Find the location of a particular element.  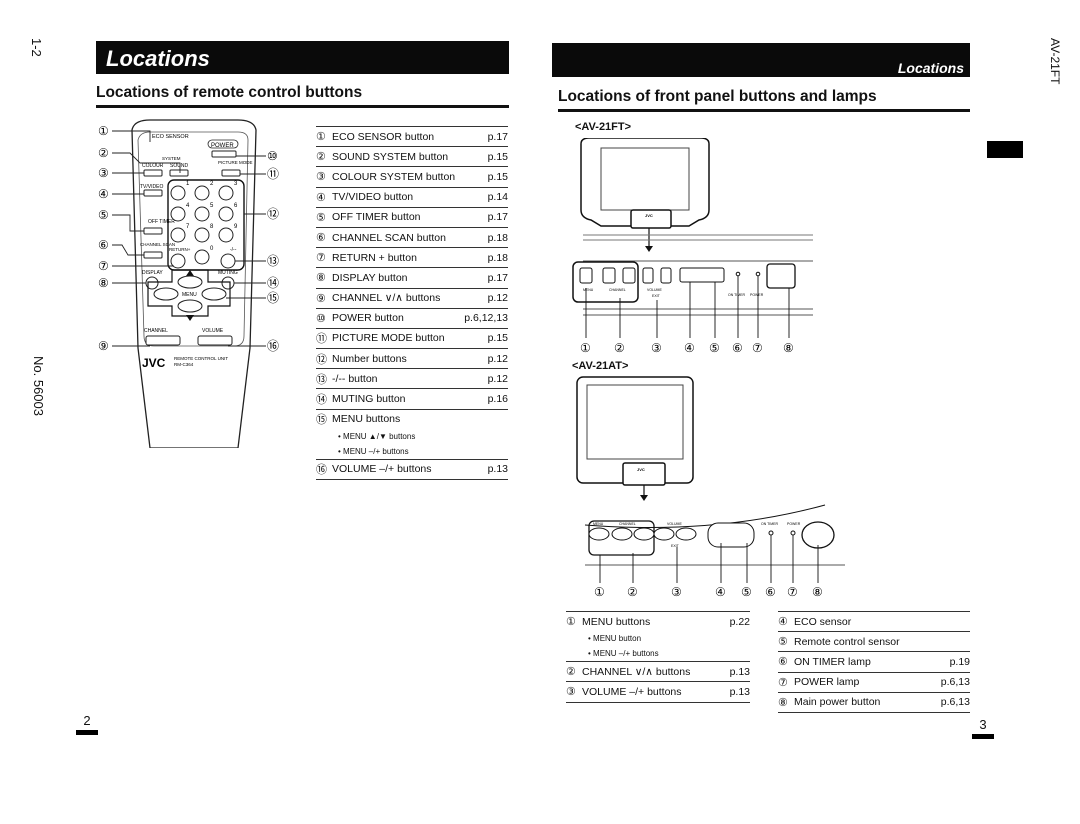

digit-8-button is located at coordinates (202, 235).